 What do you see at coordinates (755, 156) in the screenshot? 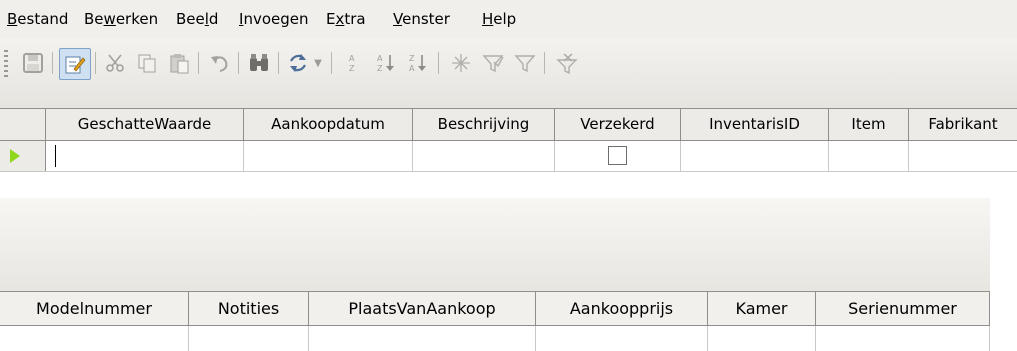
I see `cell-inventarisid` at bounding box center [755, 156].